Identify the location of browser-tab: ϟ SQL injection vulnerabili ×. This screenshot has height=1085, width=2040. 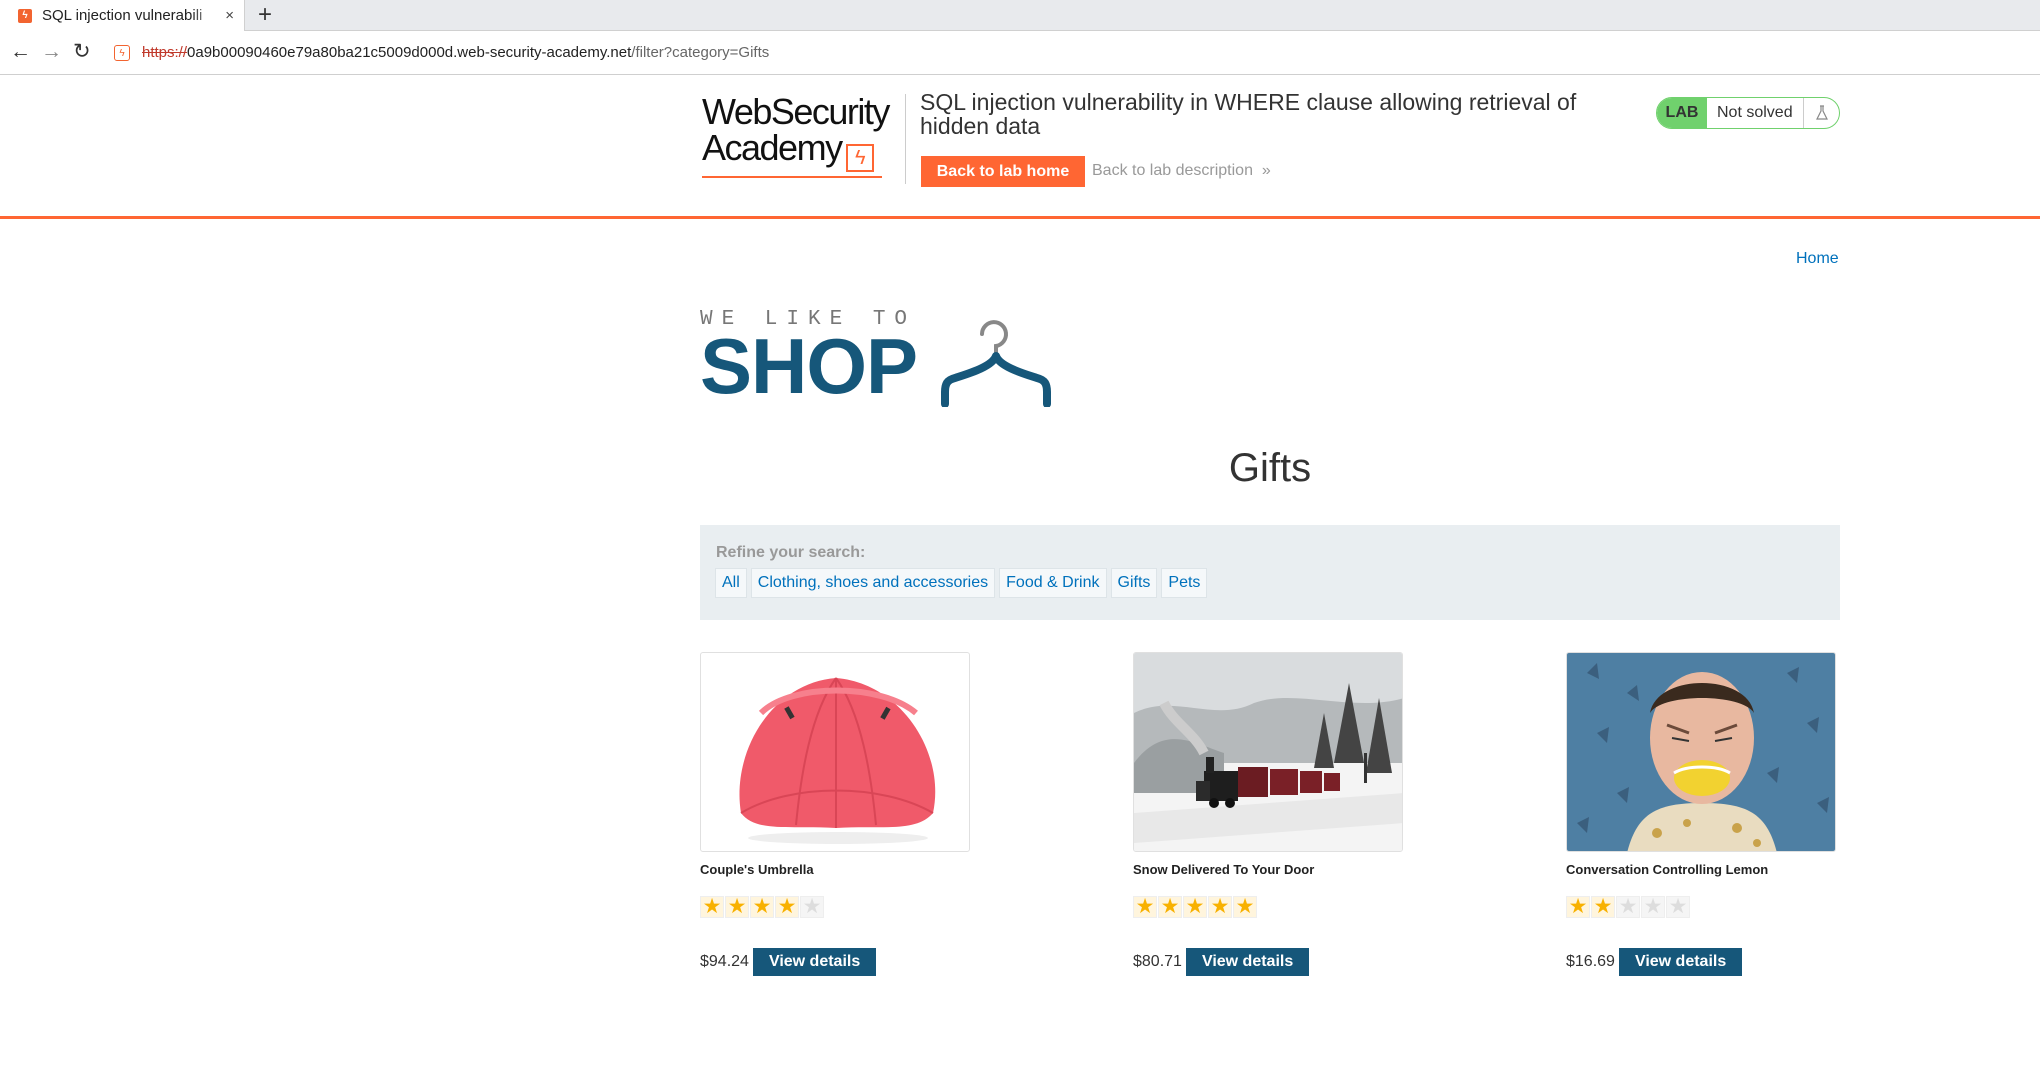
(122, 15).